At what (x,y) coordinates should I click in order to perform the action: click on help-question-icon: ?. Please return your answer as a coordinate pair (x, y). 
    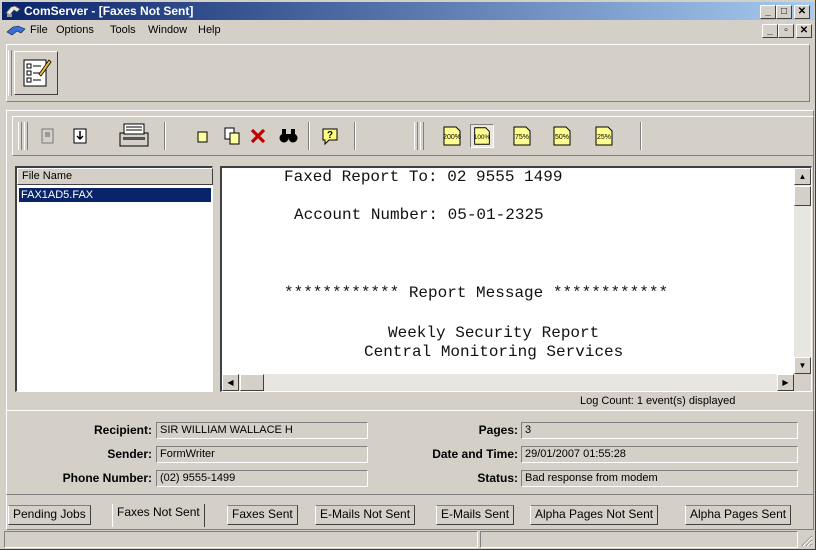
    Looking at the image, I should click on (330, 137).